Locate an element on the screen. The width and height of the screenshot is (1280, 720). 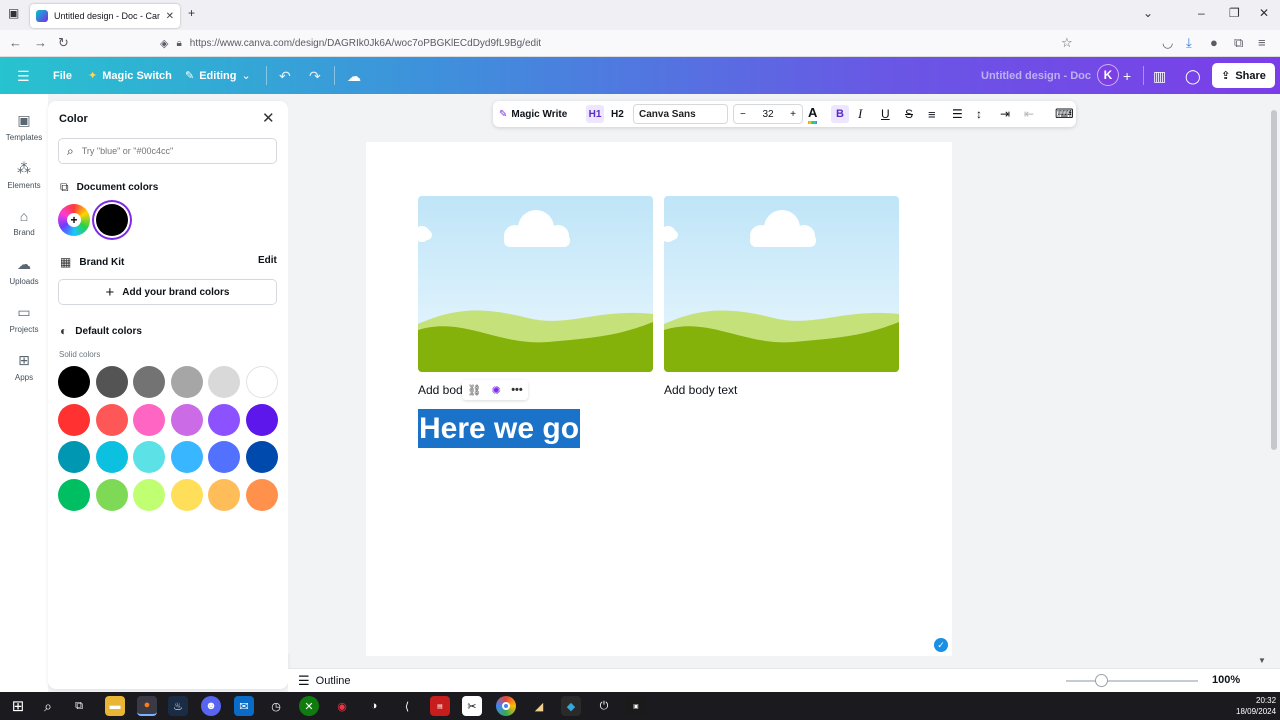
zoom-slider is located at coordinates (1132, 681).